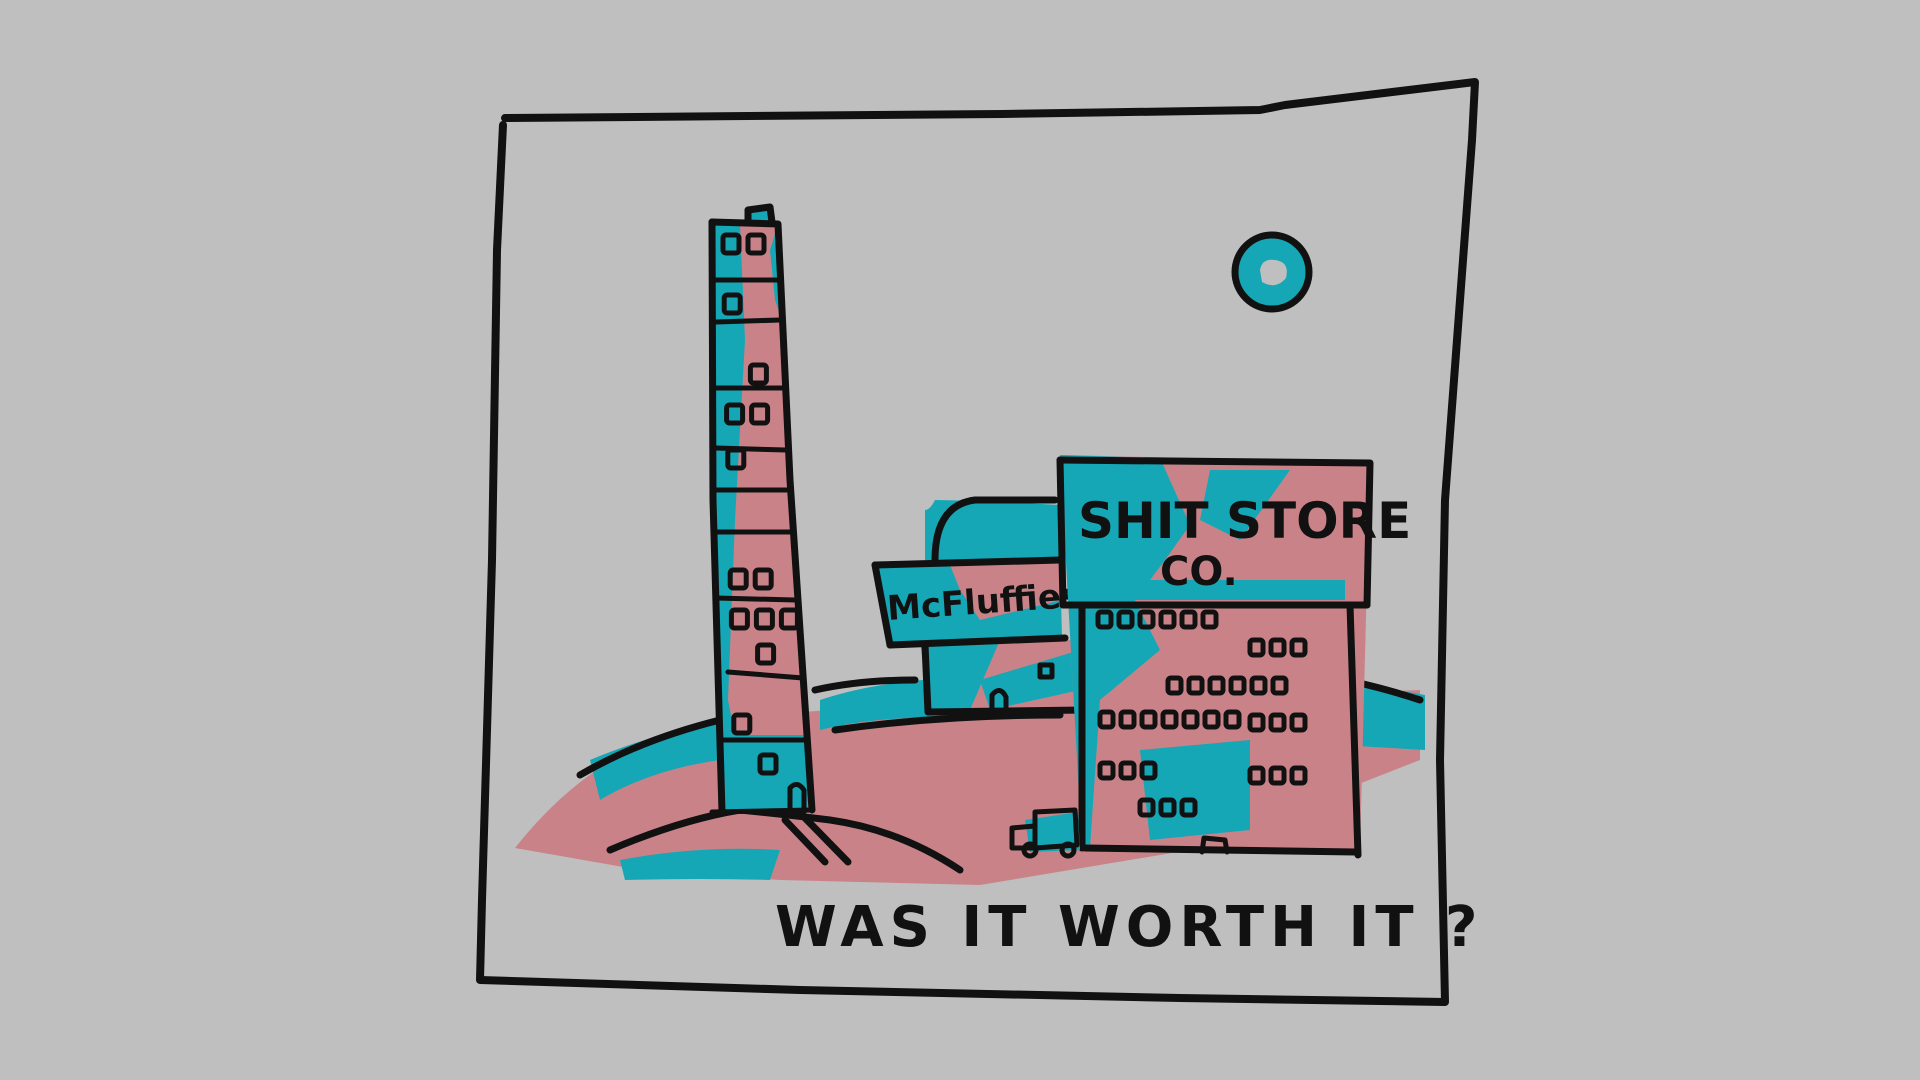 The height and width of the screenshot is (1080, 1920). What do you see at coordinates (1272, 272) in the screenshot?
I see `moon` at bounding box center [1272, 272].